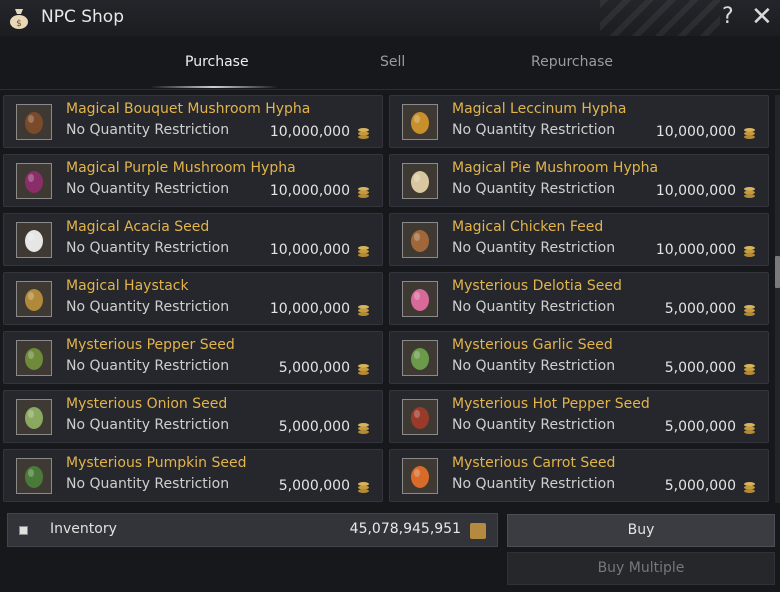 Image resolution: width=780 pixels, height=592 pixels. What do you see at coordinates (572, 62) in the screenshot?
I see `tab-repurchase: Repurchase` at bounding box center [572, 62].